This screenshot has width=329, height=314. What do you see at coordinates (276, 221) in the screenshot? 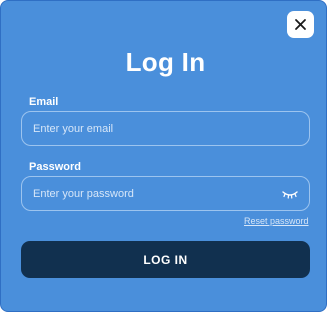
I see `reset-password-link: Reset password` at bounding box center [276, 221].